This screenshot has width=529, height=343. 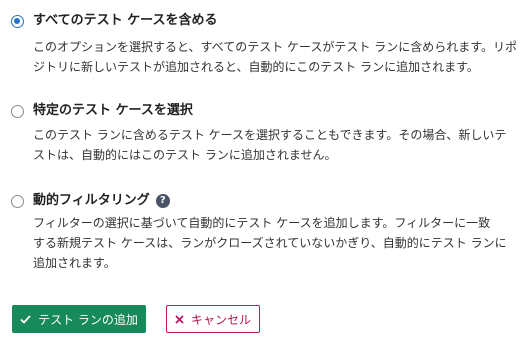 I want to click on option-title-row: 動的フィルタリング?, so click(x=101, y=201).